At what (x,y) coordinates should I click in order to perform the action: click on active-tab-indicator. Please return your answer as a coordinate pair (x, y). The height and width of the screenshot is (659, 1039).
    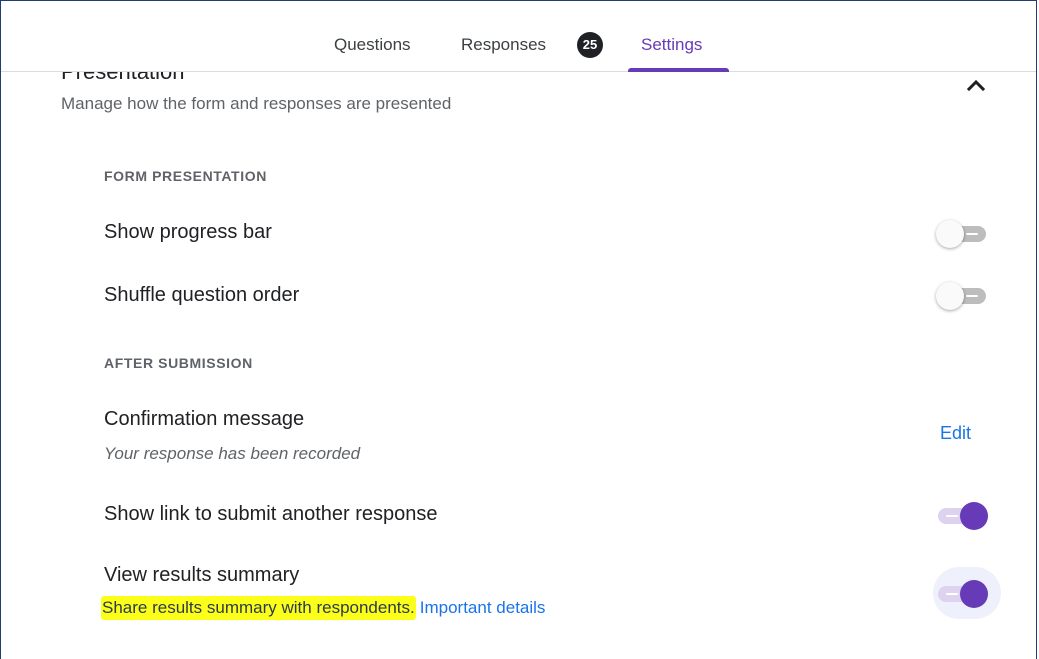
    Looking at the image, I should click on (678, 70).